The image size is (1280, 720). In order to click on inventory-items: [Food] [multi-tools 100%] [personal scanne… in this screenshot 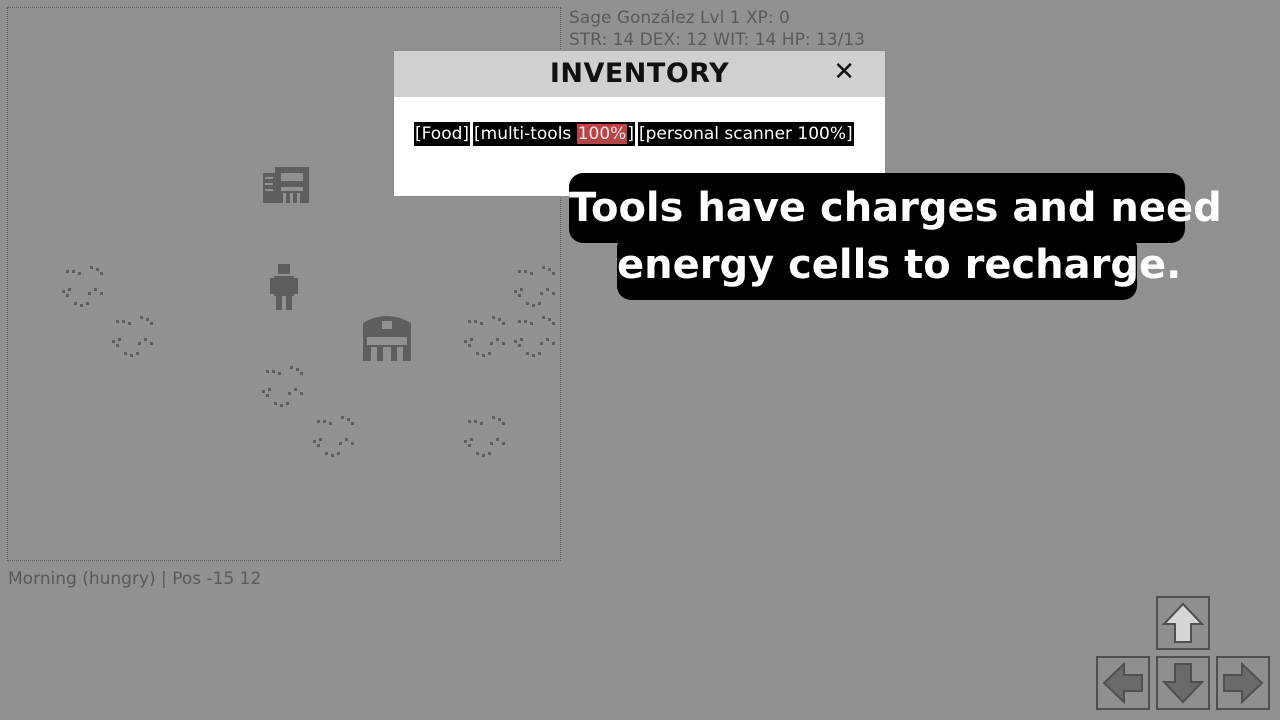, I will do `click(635, 134)`.